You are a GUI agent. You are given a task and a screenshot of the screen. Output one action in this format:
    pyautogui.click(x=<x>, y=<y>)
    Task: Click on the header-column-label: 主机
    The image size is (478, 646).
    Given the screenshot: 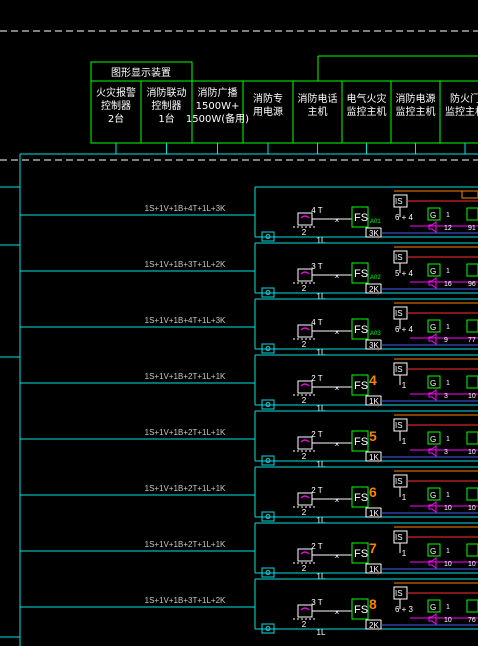 What is the action you would take?
    pyautogui.click(x=318, y=111)
    